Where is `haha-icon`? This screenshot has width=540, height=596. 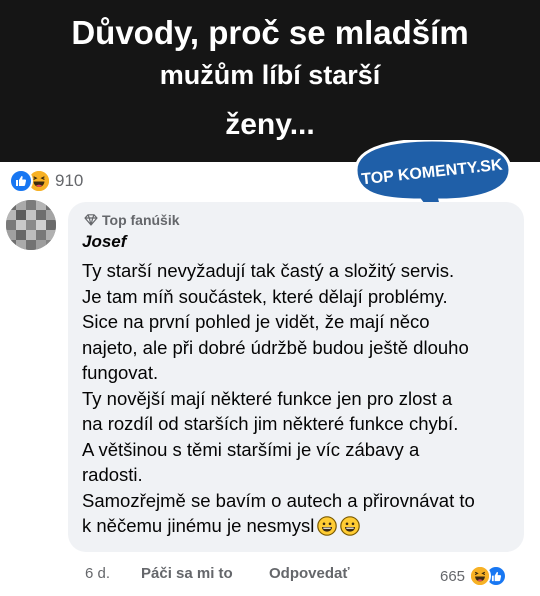 haha-icon is located at coordinates (480, 576).